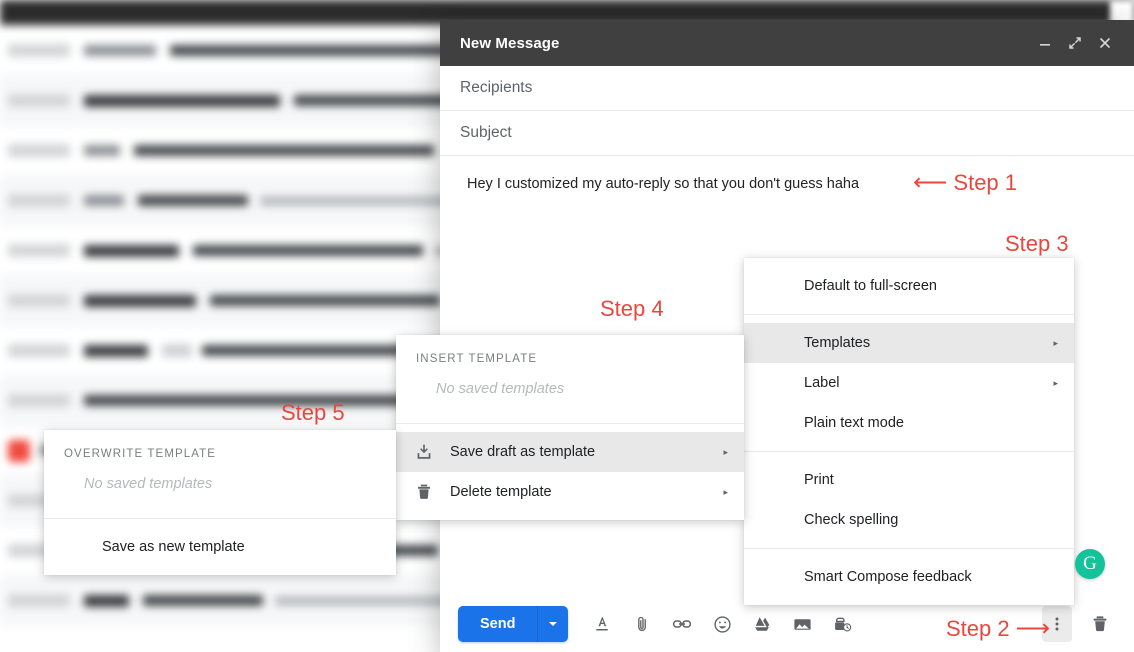 The height and width of the screenshot is (652, 1134). I want to click on annotation-label: Step 3, so click(1037, 243).